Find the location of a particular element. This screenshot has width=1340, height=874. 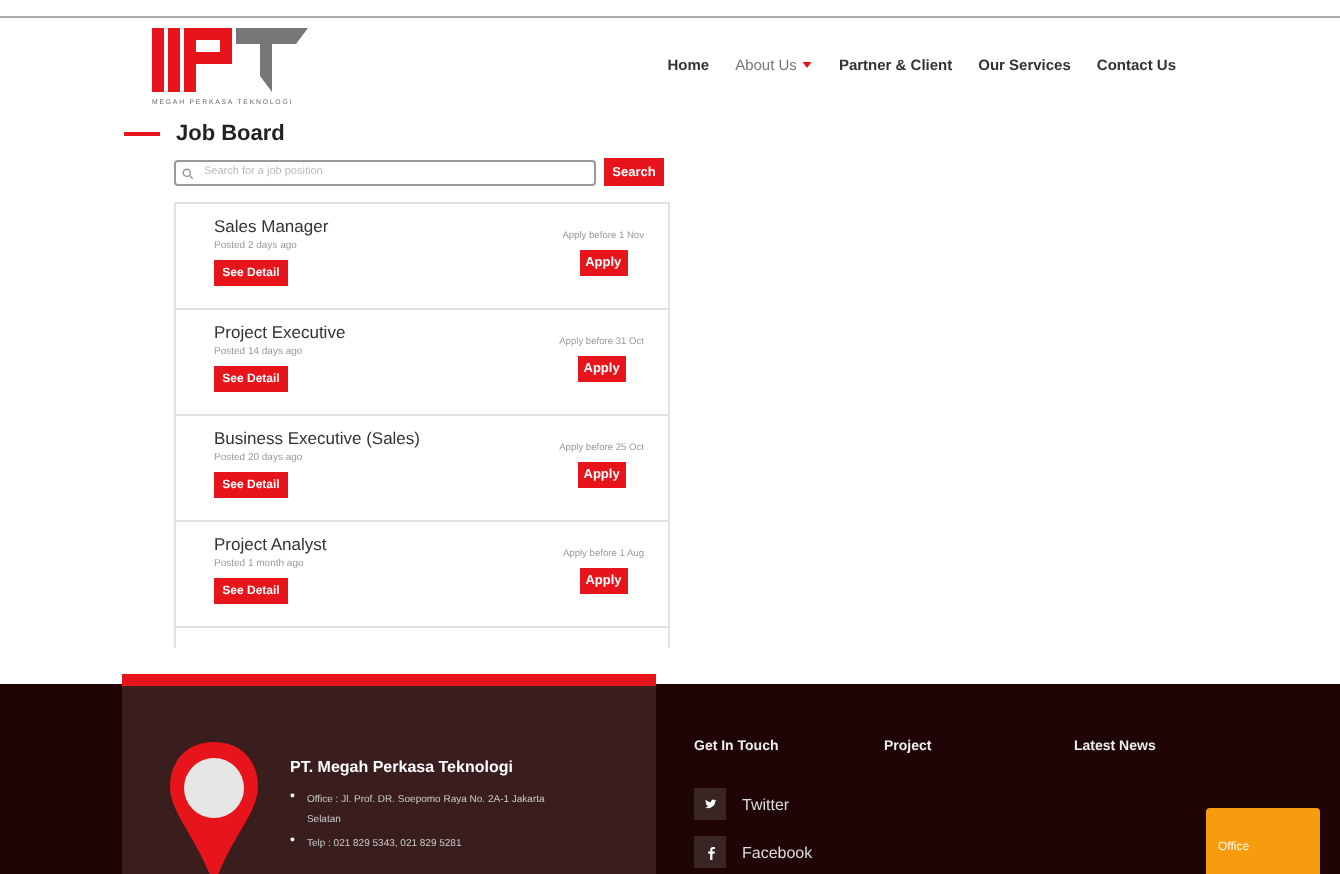

job-title: Sales Manager is located at coordinates (271, 226).